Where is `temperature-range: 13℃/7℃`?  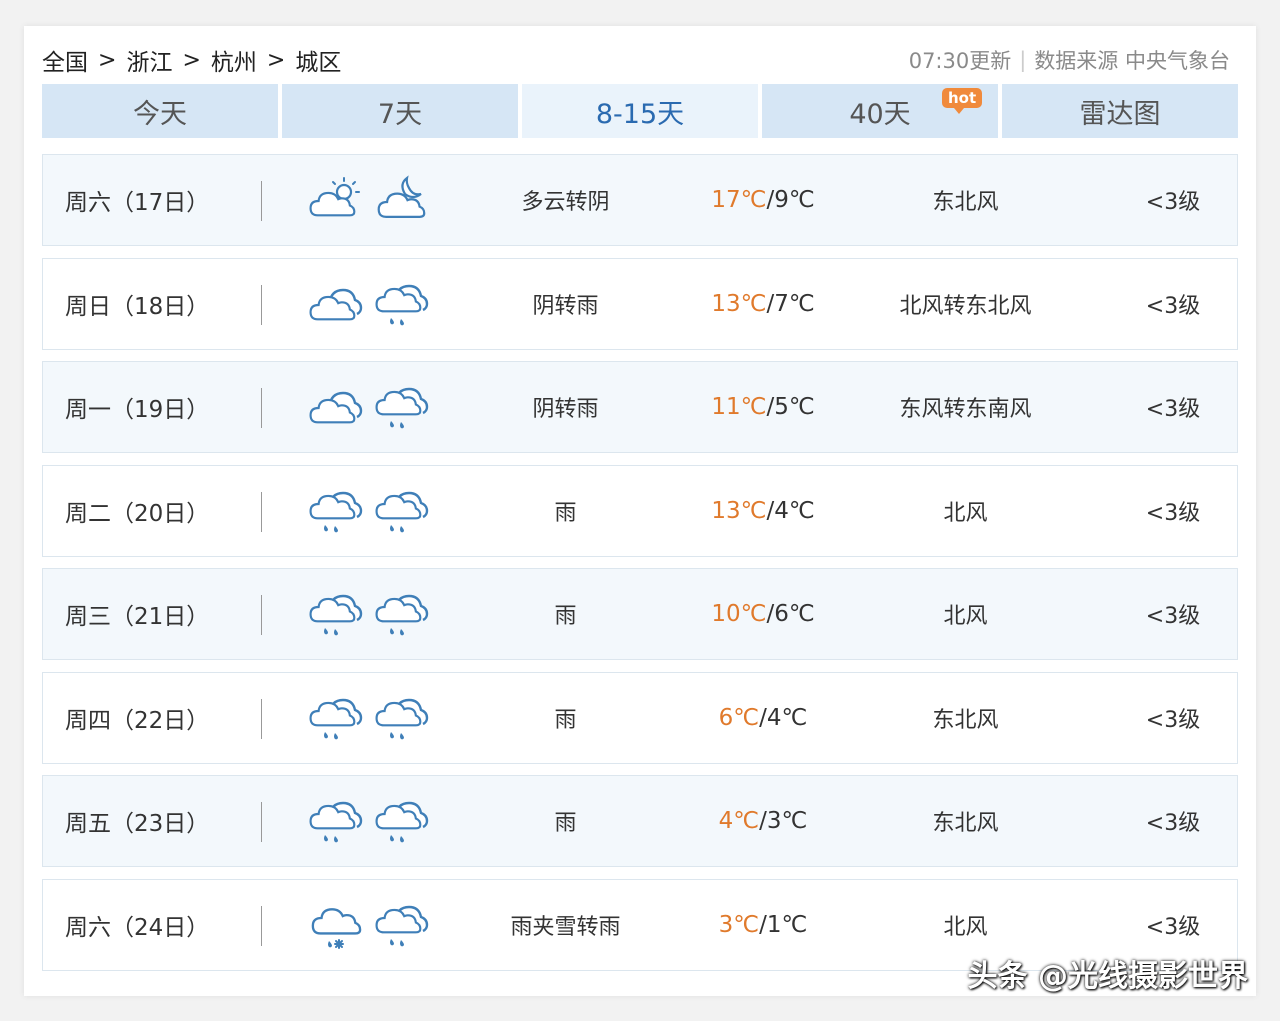 temperature-range: 13℃/7℃ is located at coordinates (763, 304).